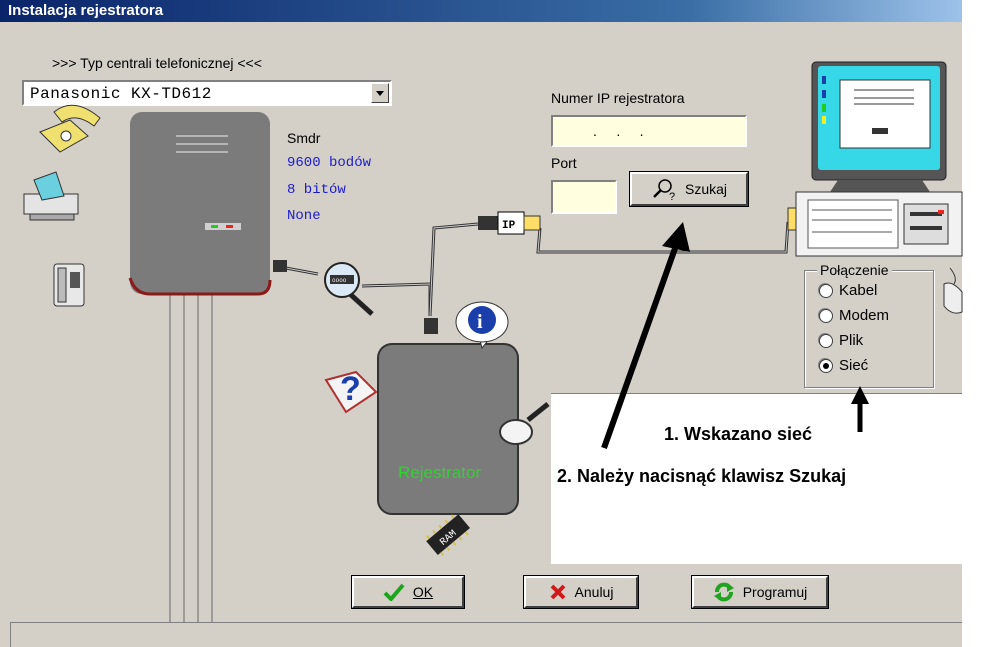 This screenshot has height=647, width=986. I want to click on program-button-label: Programuj, so click(775, 592).